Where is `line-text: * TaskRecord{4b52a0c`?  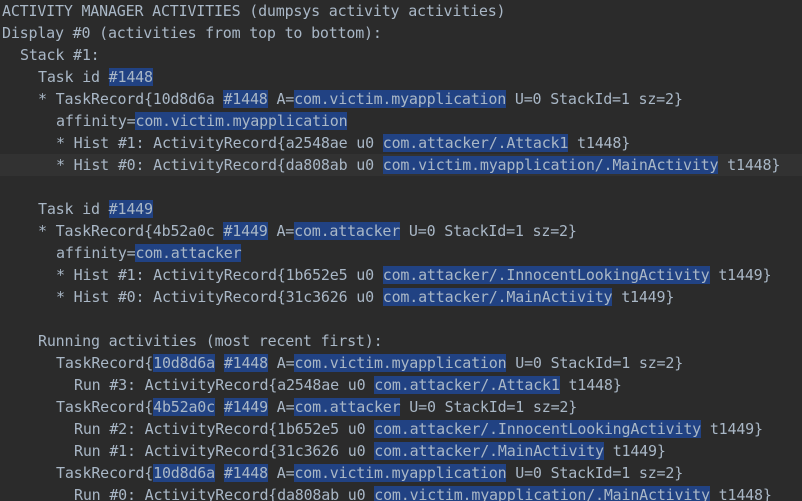 line-text: * TaskRecord{4b52a0c is located at coordinates (131, 231).